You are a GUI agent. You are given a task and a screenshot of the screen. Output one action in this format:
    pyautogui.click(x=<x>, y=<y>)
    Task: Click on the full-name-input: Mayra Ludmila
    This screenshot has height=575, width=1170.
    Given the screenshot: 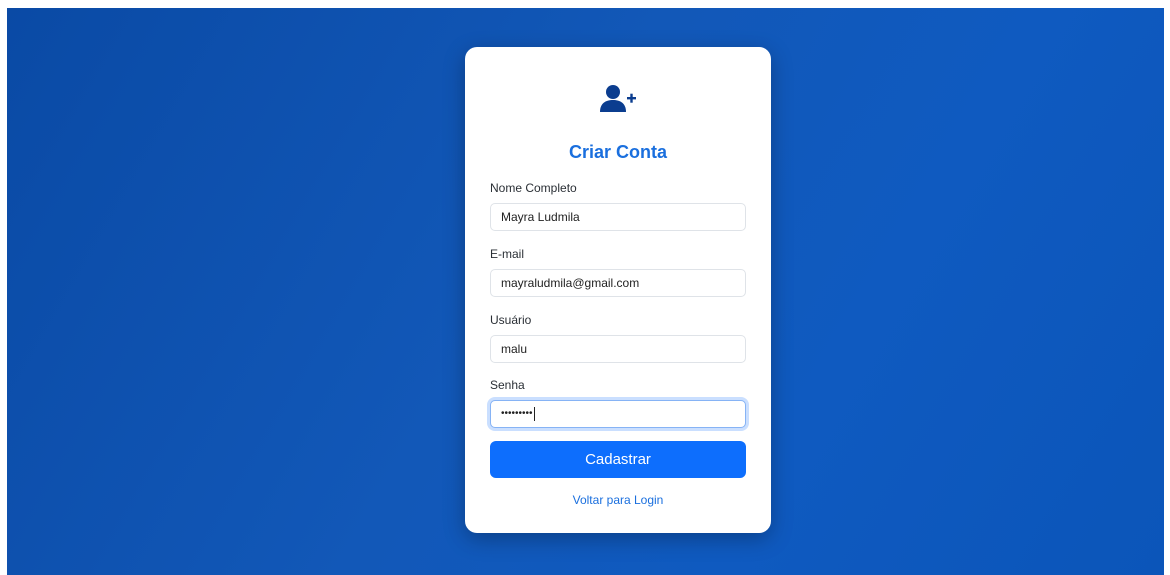 What is the action you would take?
    pyautogui.click(x=618, y=217)
    